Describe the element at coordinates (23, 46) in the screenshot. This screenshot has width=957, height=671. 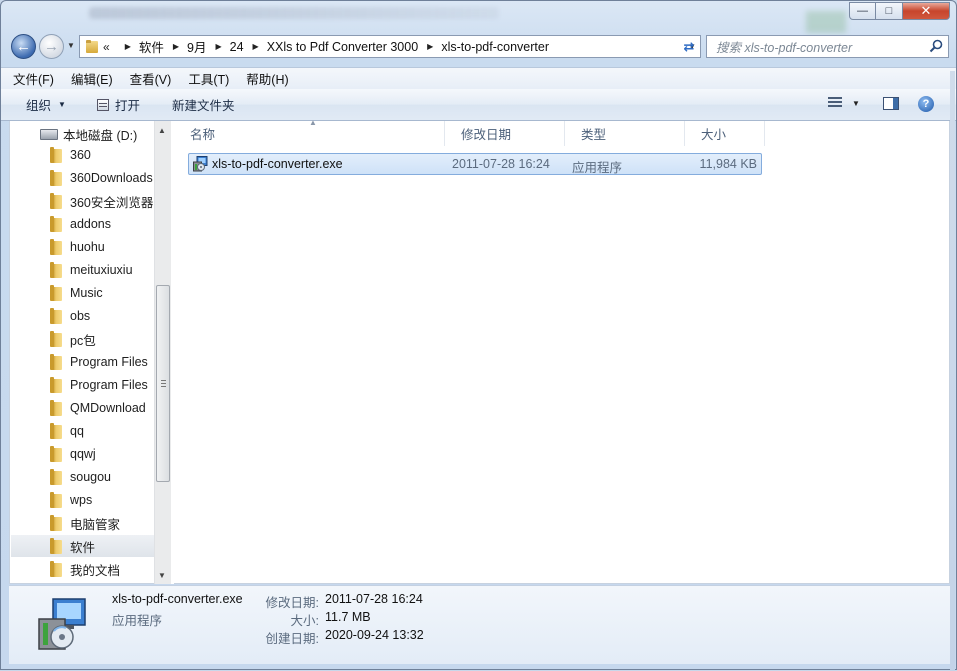
I see `back-button: ←` at that location.